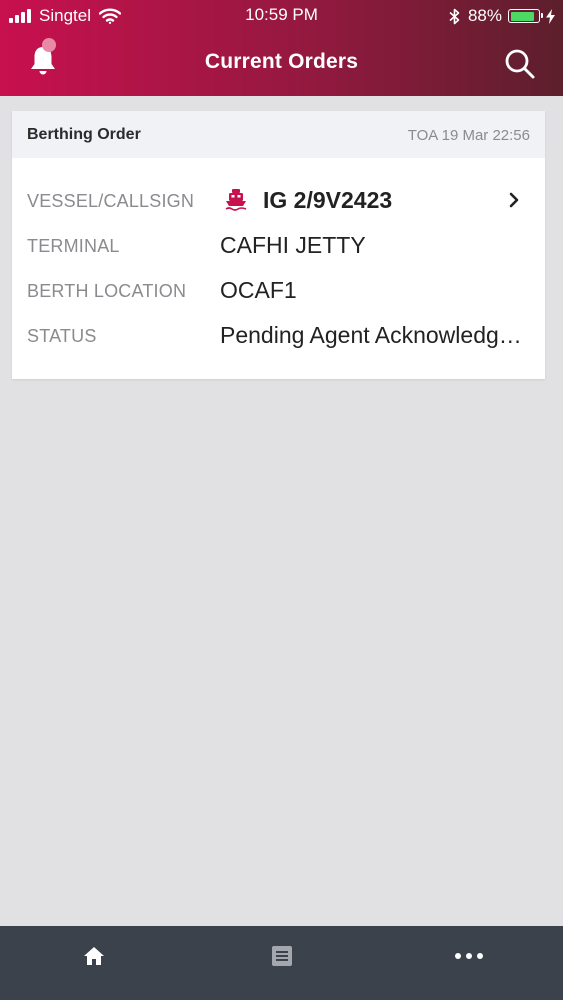  I want to click on charging-icon, so click(550, 16).